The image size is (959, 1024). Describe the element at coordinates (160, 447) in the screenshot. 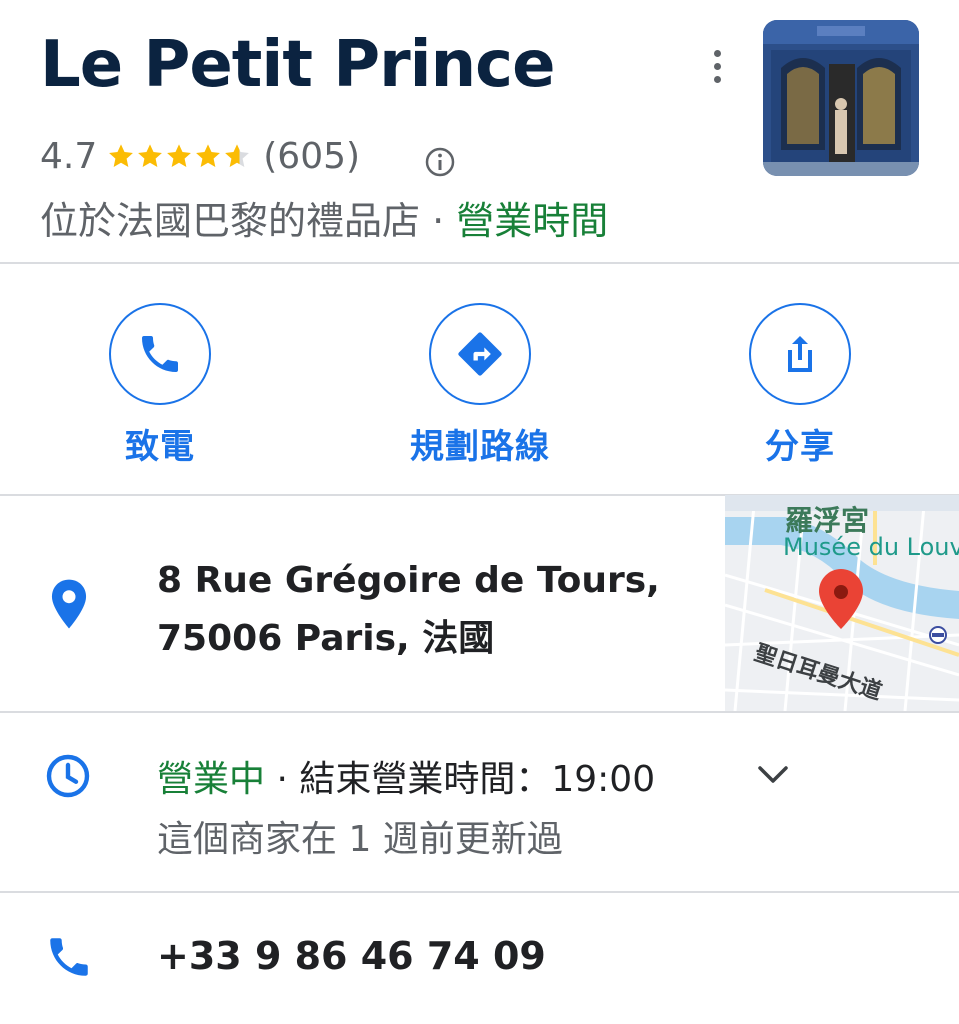

I see `call-label: 致電` at that location.